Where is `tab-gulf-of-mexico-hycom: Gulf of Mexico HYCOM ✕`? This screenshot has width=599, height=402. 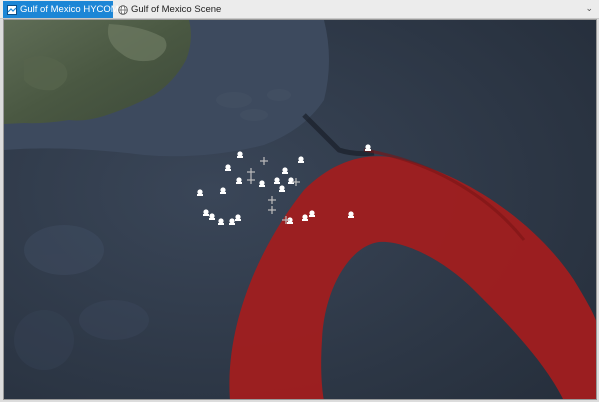
tab-gulf-of-mexico-hycom: Gulf of Mexico HYCOM ✕ is located at coordinates (65, 9).